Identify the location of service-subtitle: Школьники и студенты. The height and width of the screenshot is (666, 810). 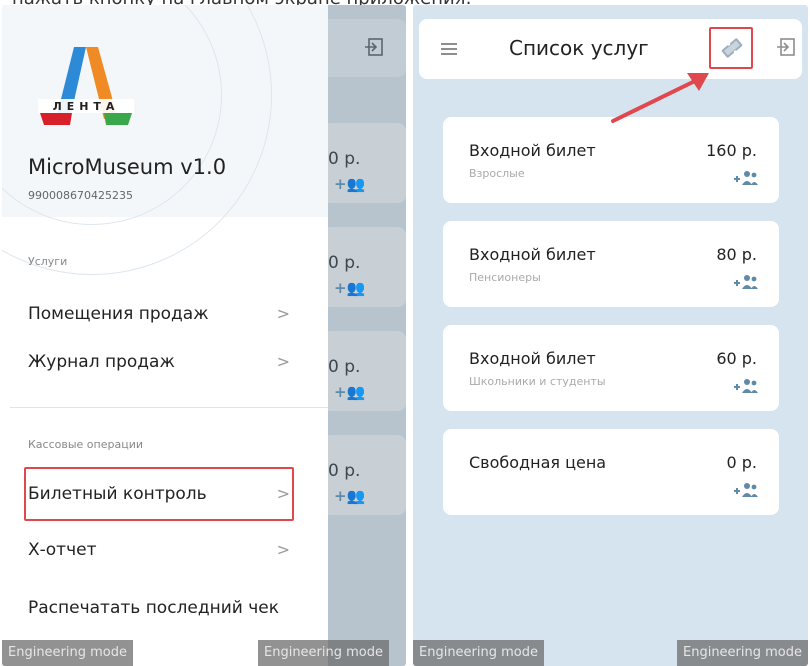
(537, 381).